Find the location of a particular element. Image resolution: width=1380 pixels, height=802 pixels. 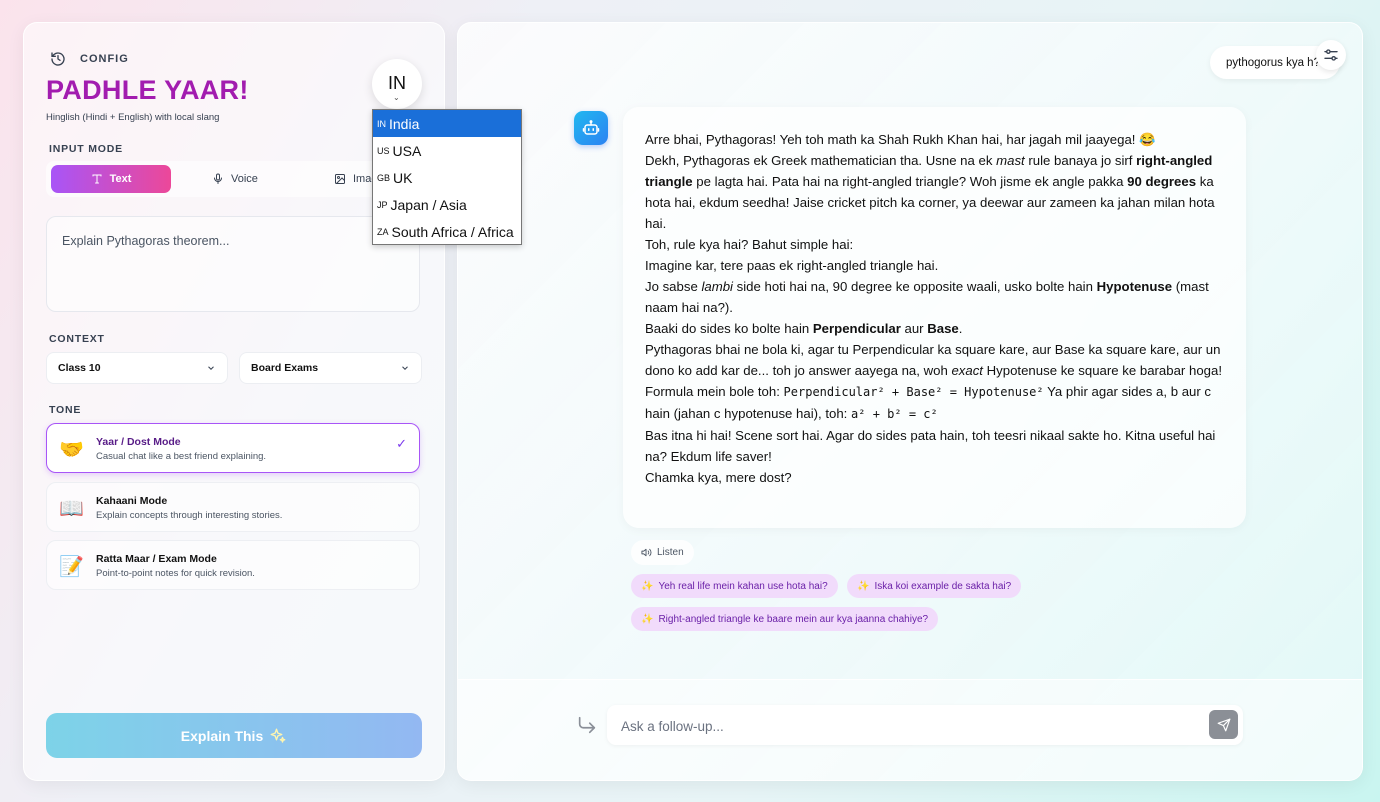

mode-tab-text: Text is located at coordinates (111, 179).